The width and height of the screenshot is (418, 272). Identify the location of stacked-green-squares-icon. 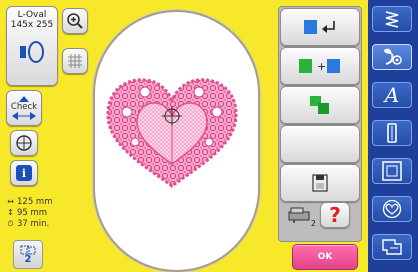
(319, 105).